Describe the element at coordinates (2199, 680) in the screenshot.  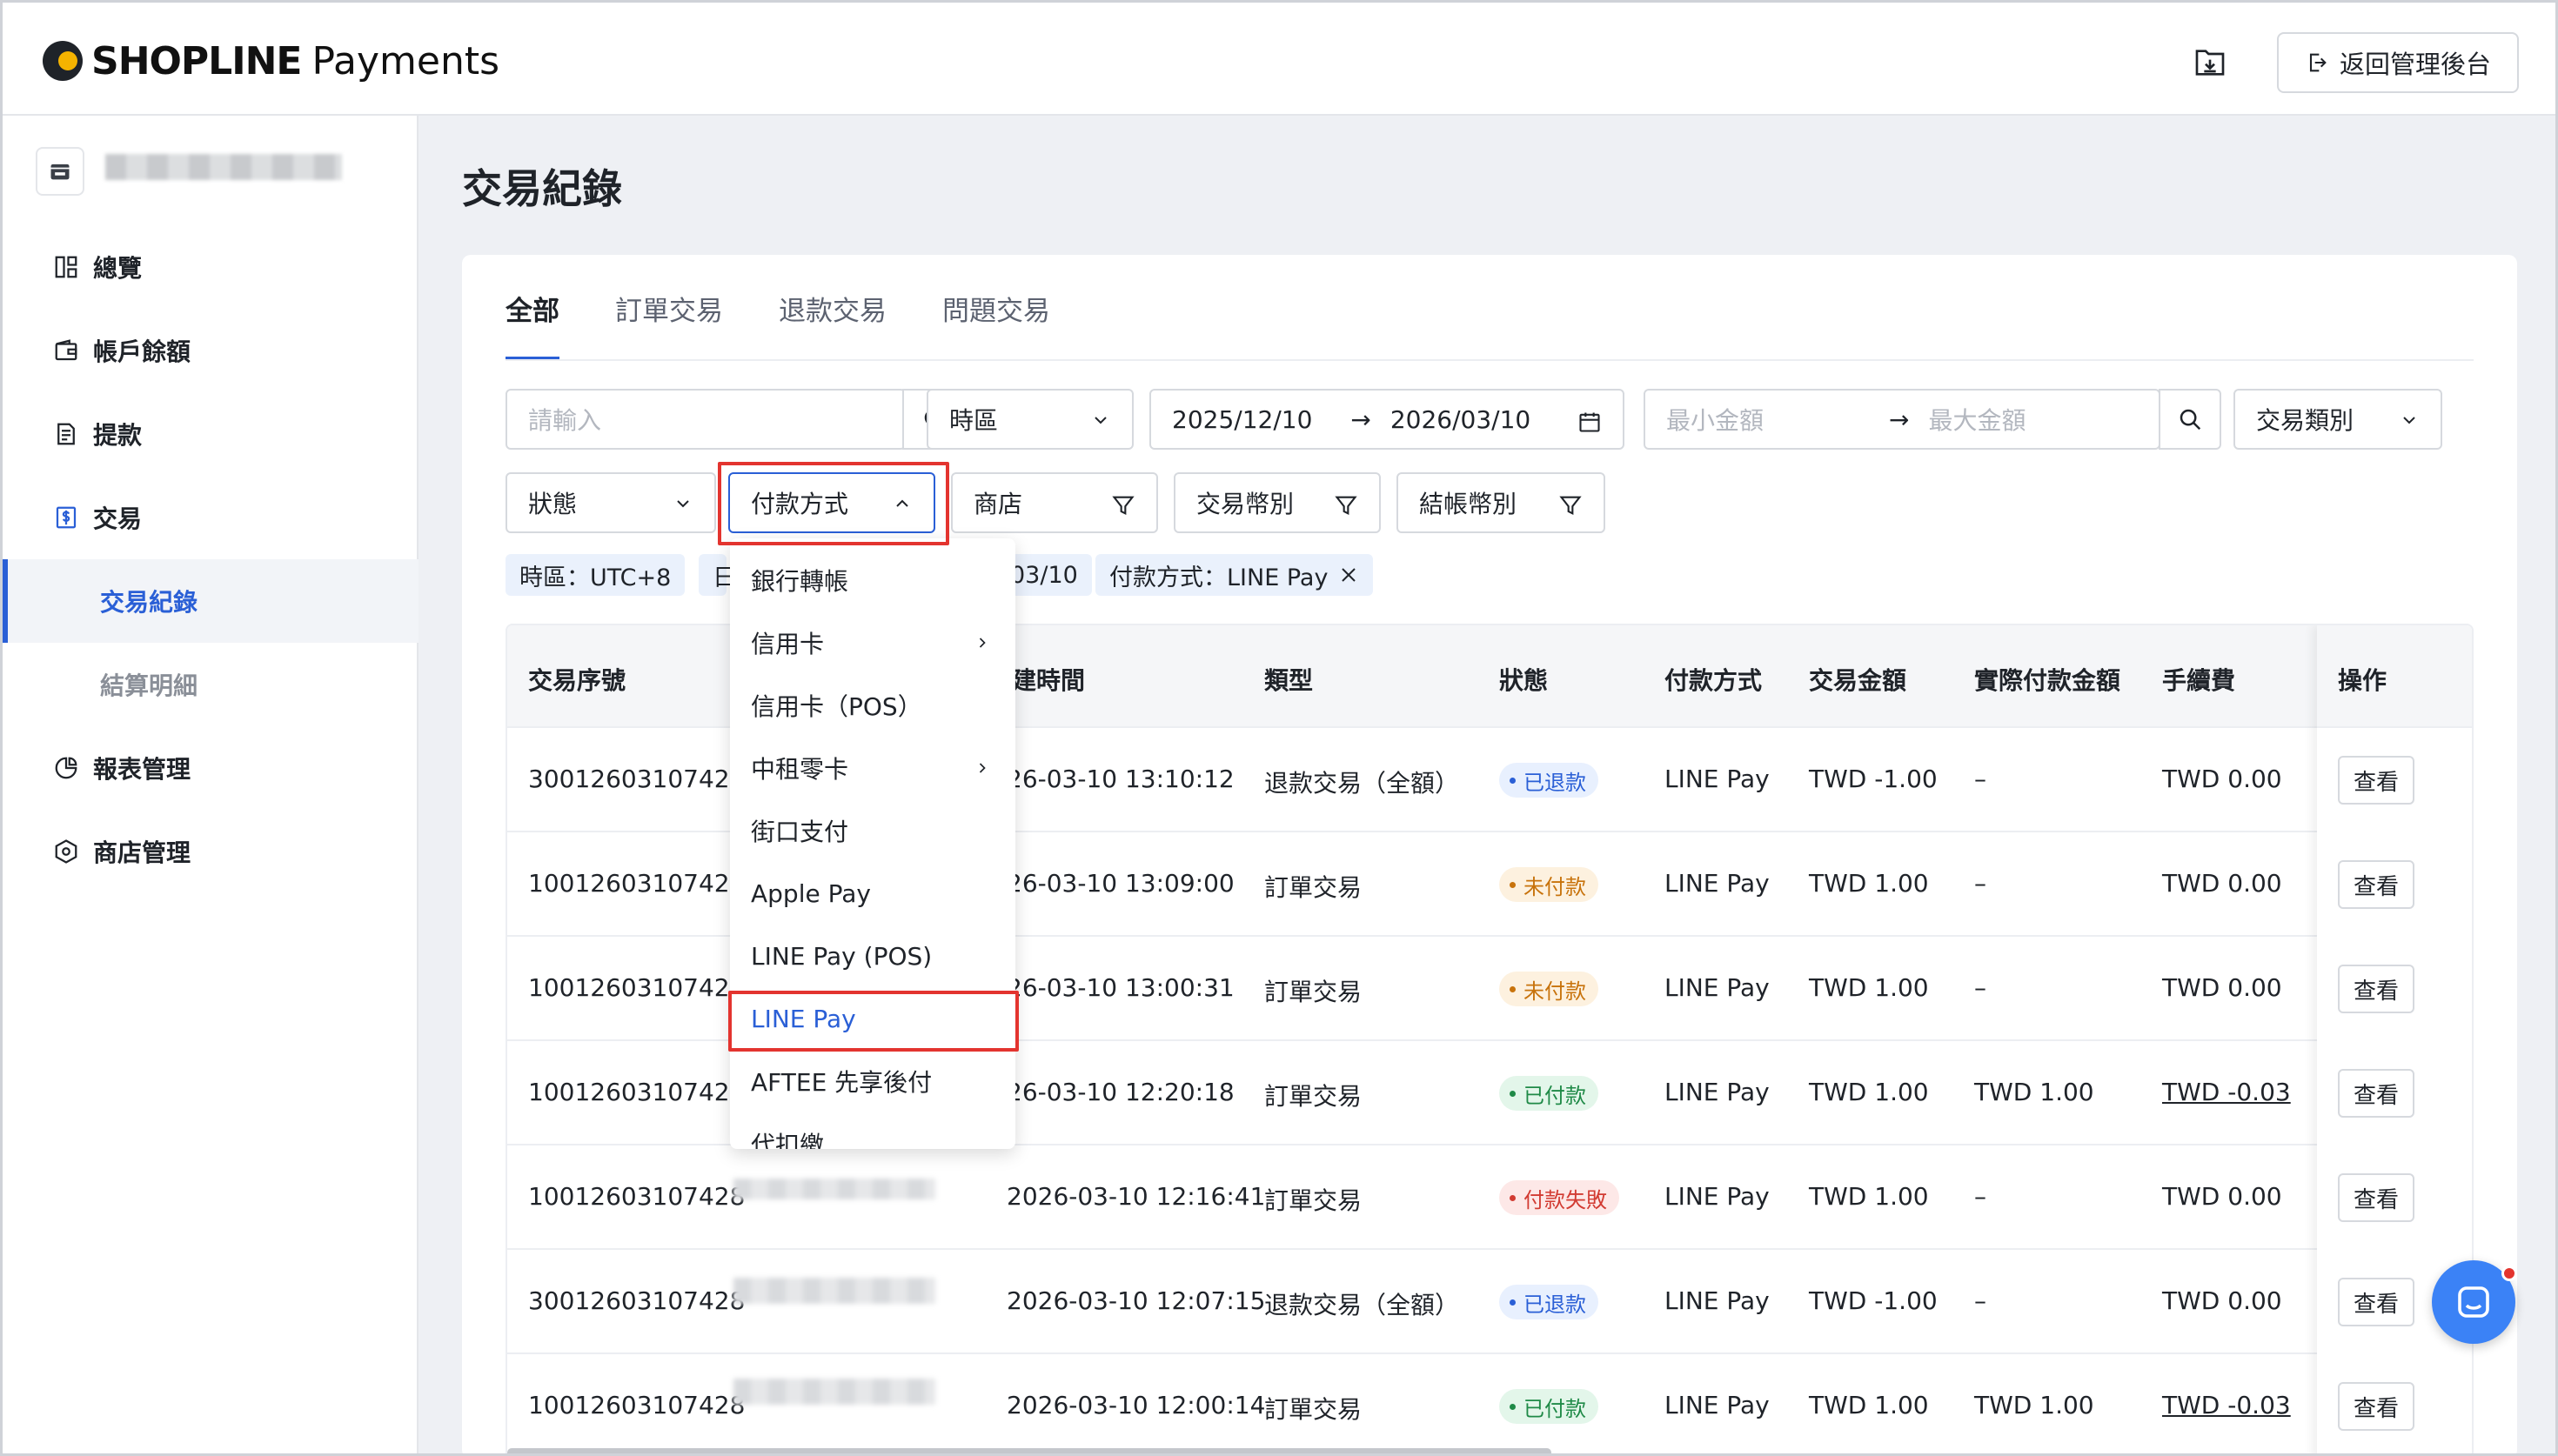
I see `col-header-fee: 手續費` at that location.